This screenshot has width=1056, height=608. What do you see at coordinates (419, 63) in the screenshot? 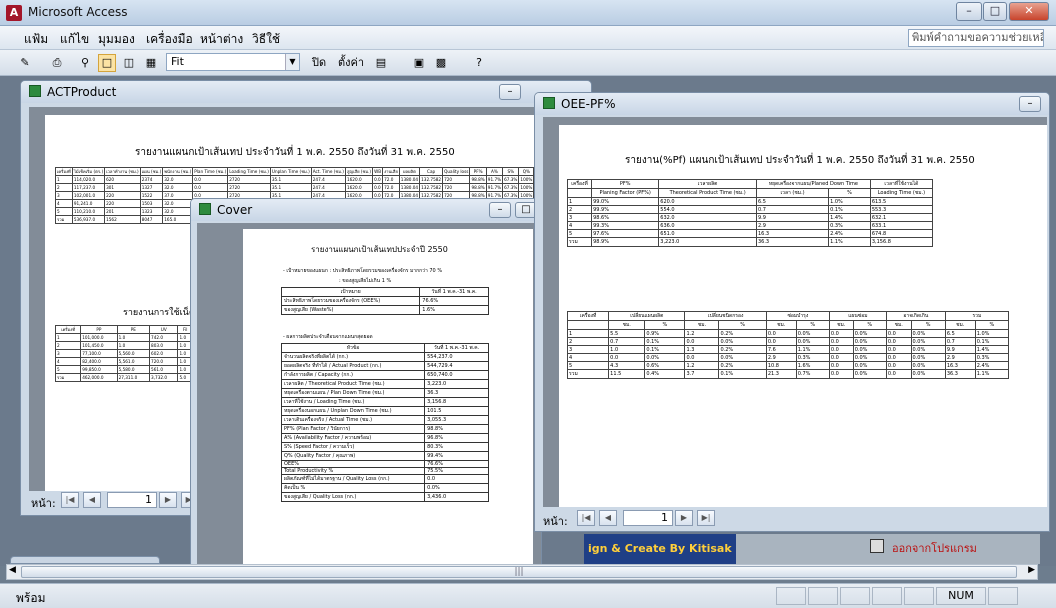
I see `database-window-icon: ▣` at bounding box center [419, 63].